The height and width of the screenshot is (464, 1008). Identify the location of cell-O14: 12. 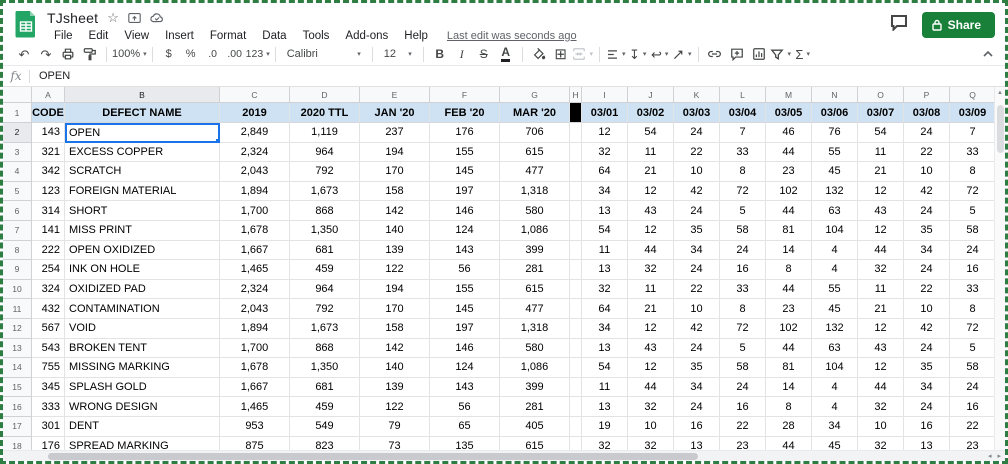
(881, 368).